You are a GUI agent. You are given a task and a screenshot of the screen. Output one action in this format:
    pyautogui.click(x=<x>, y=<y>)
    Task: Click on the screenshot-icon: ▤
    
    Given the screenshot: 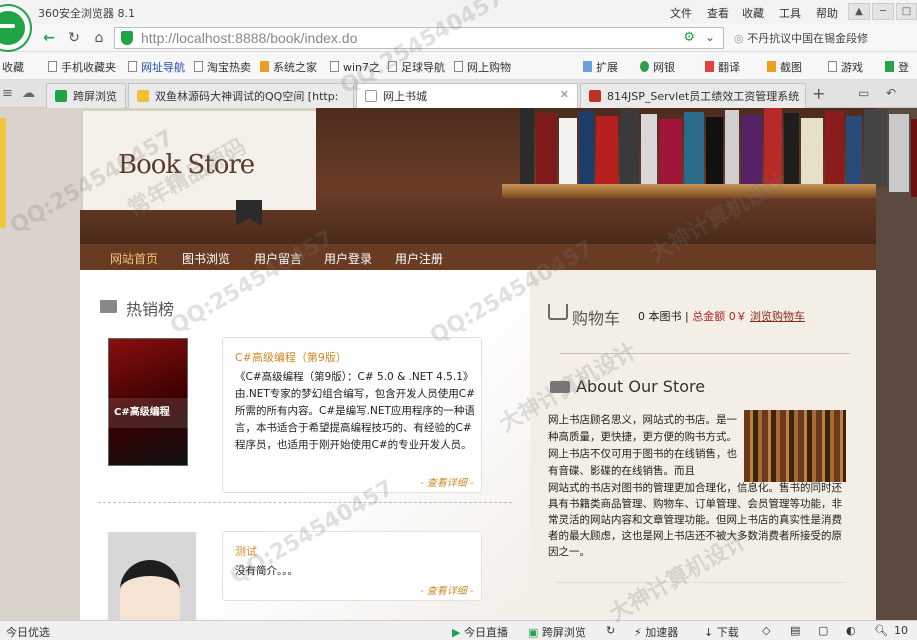 What is the action you would take?
    pyautogui.click(x=795, y=630)
    